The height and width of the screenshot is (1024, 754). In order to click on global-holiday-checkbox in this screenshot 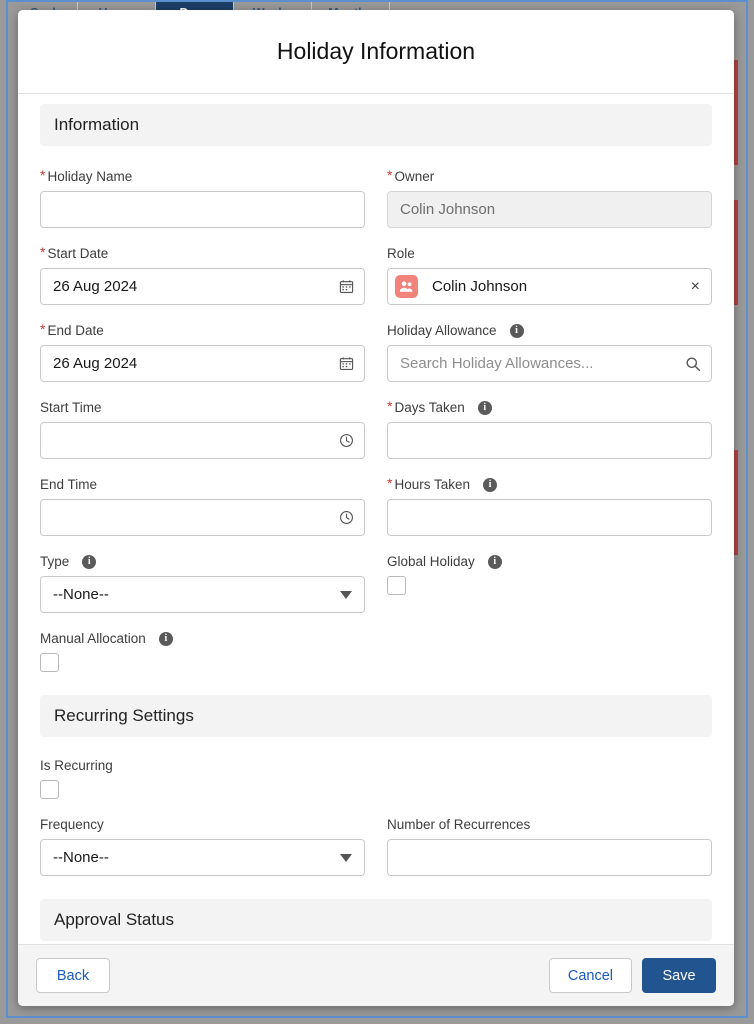, I will do `click(396, 585)`.